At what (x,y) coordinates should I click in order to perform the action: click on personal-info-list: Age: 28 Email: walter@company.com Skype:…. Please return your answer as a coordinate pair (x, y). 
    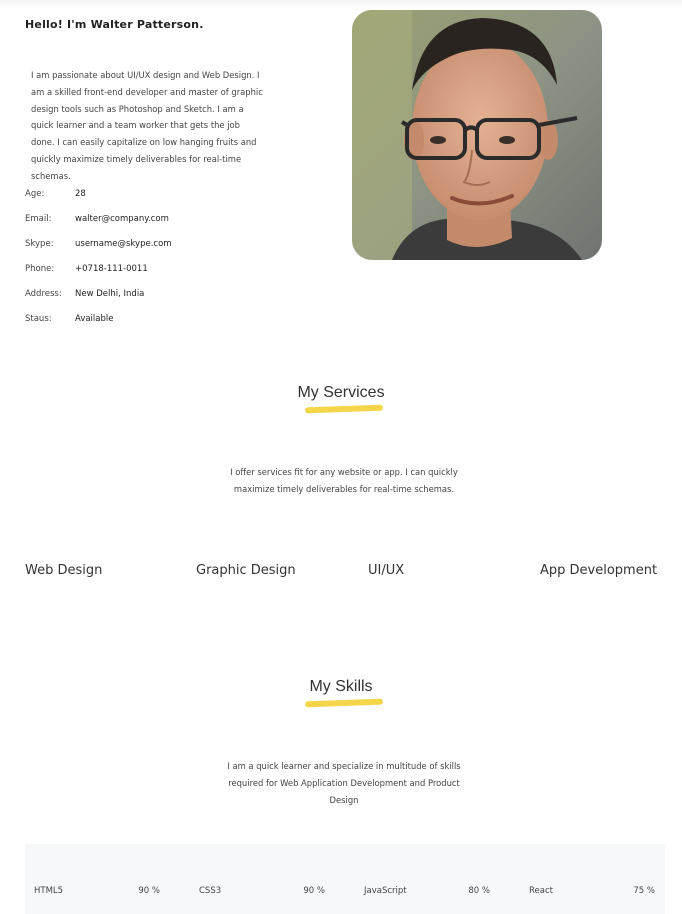
    Looking at the image, I should click on (175, 264).